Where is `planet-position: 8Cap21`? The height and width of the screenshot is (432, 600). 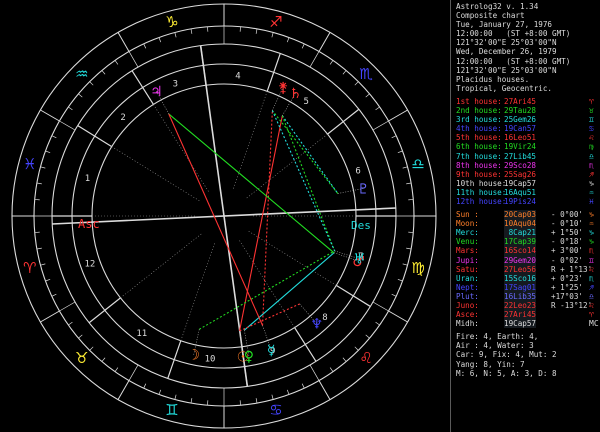
planet-position: 8Cap21 is located at coordinates (520, 233).